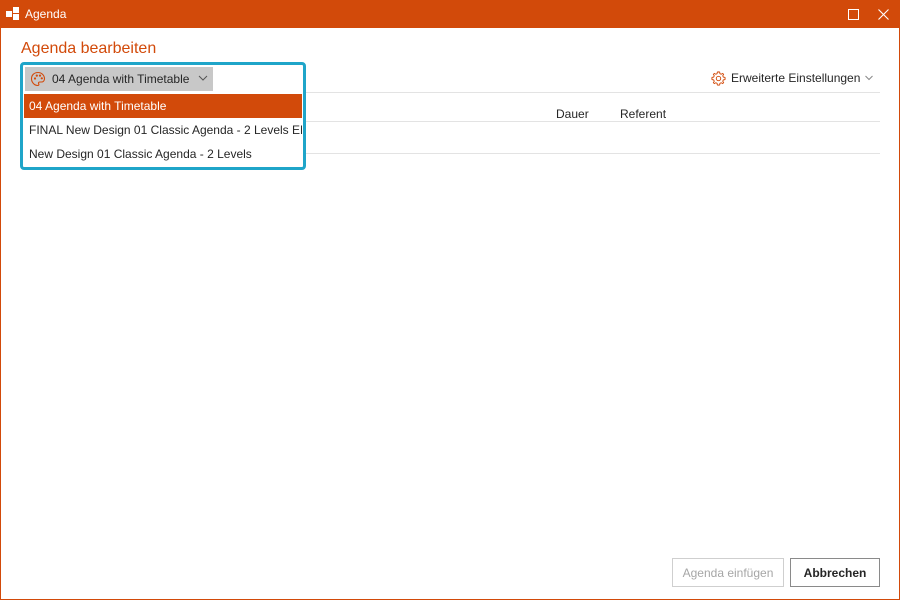  What do you see at coordinates (572, 114) in the screenshot?
I see `column-header-dauer: Dauer` at bounding box center [572, 114].